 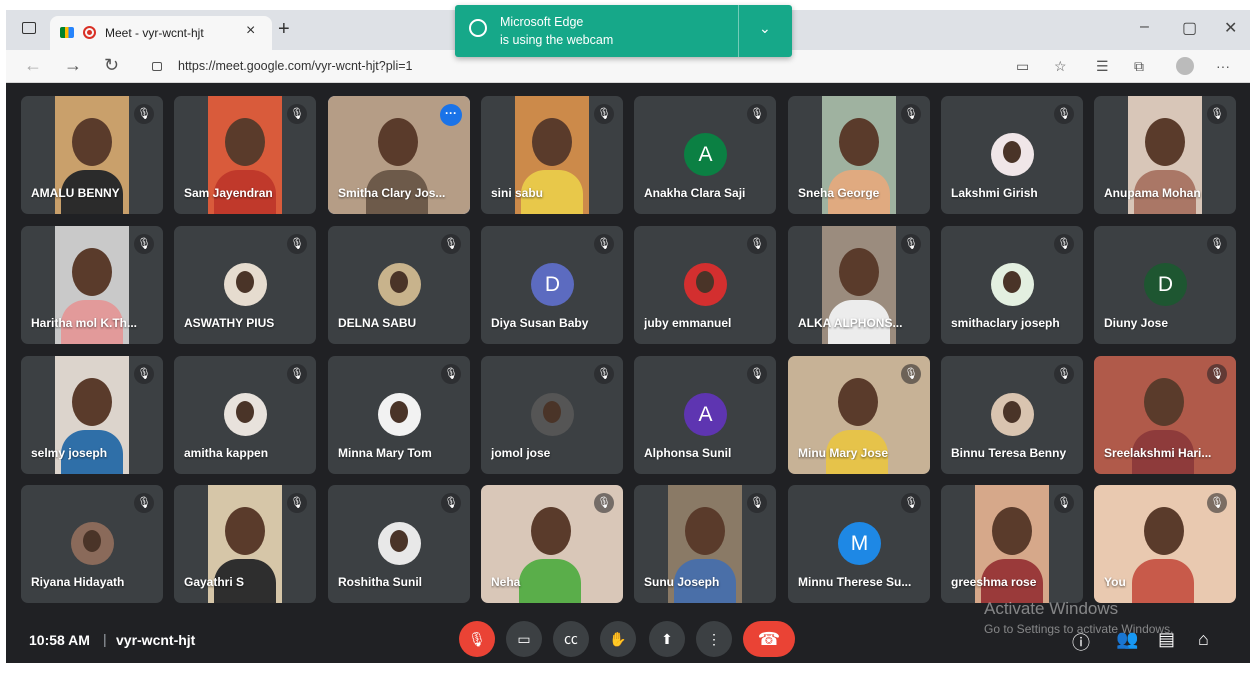 What do you see at coordinates (1022, 66) in the screenshot?
I see `camera-indicator-icon: ▭` at bounding box center [1022, 66].